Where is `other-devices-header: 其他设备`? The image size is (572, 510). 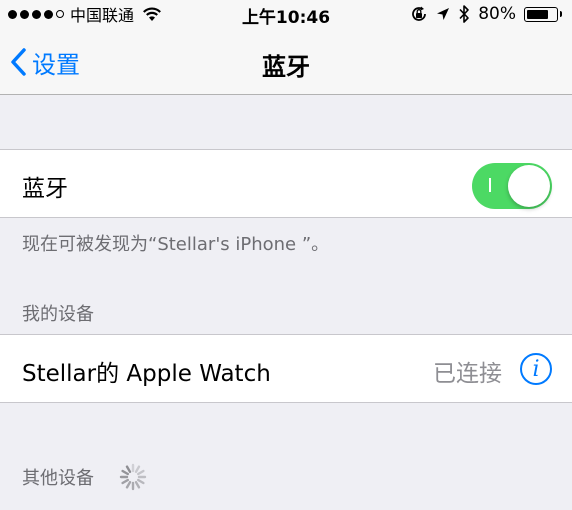 other-devices-header: 其他设备 is located at coordinates (58, 478).